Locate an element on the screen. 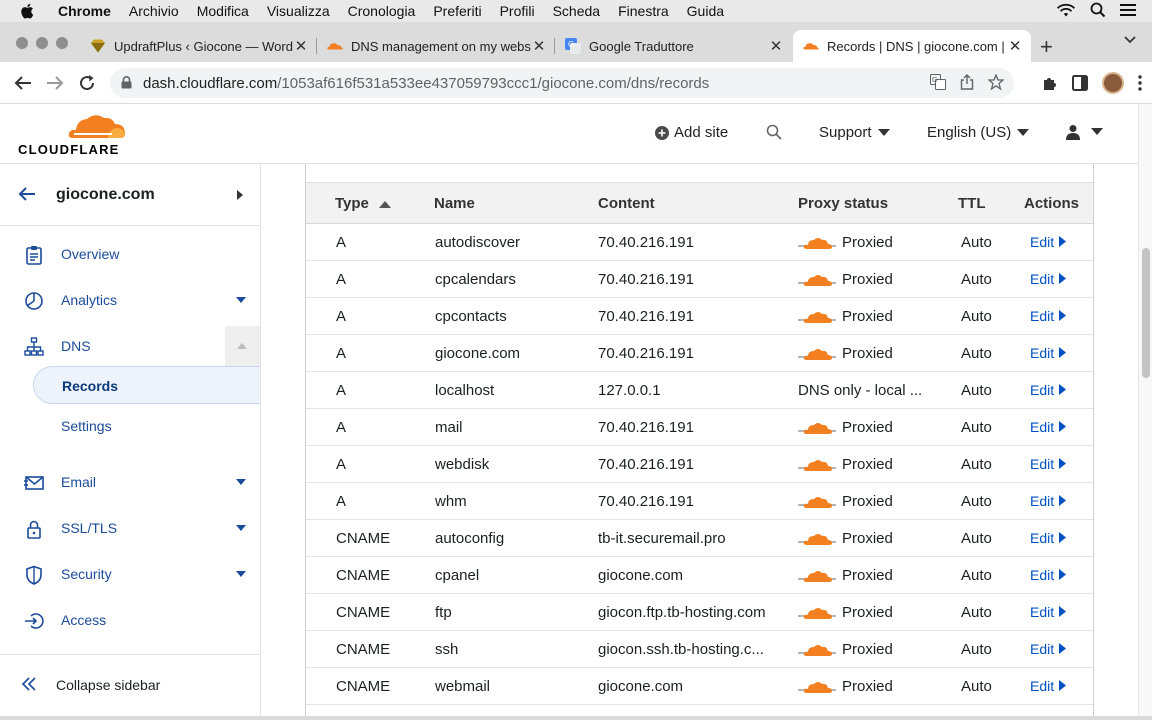 The image size is (1152, 720). page-scrollbar is located at coordinates (1145, 410).